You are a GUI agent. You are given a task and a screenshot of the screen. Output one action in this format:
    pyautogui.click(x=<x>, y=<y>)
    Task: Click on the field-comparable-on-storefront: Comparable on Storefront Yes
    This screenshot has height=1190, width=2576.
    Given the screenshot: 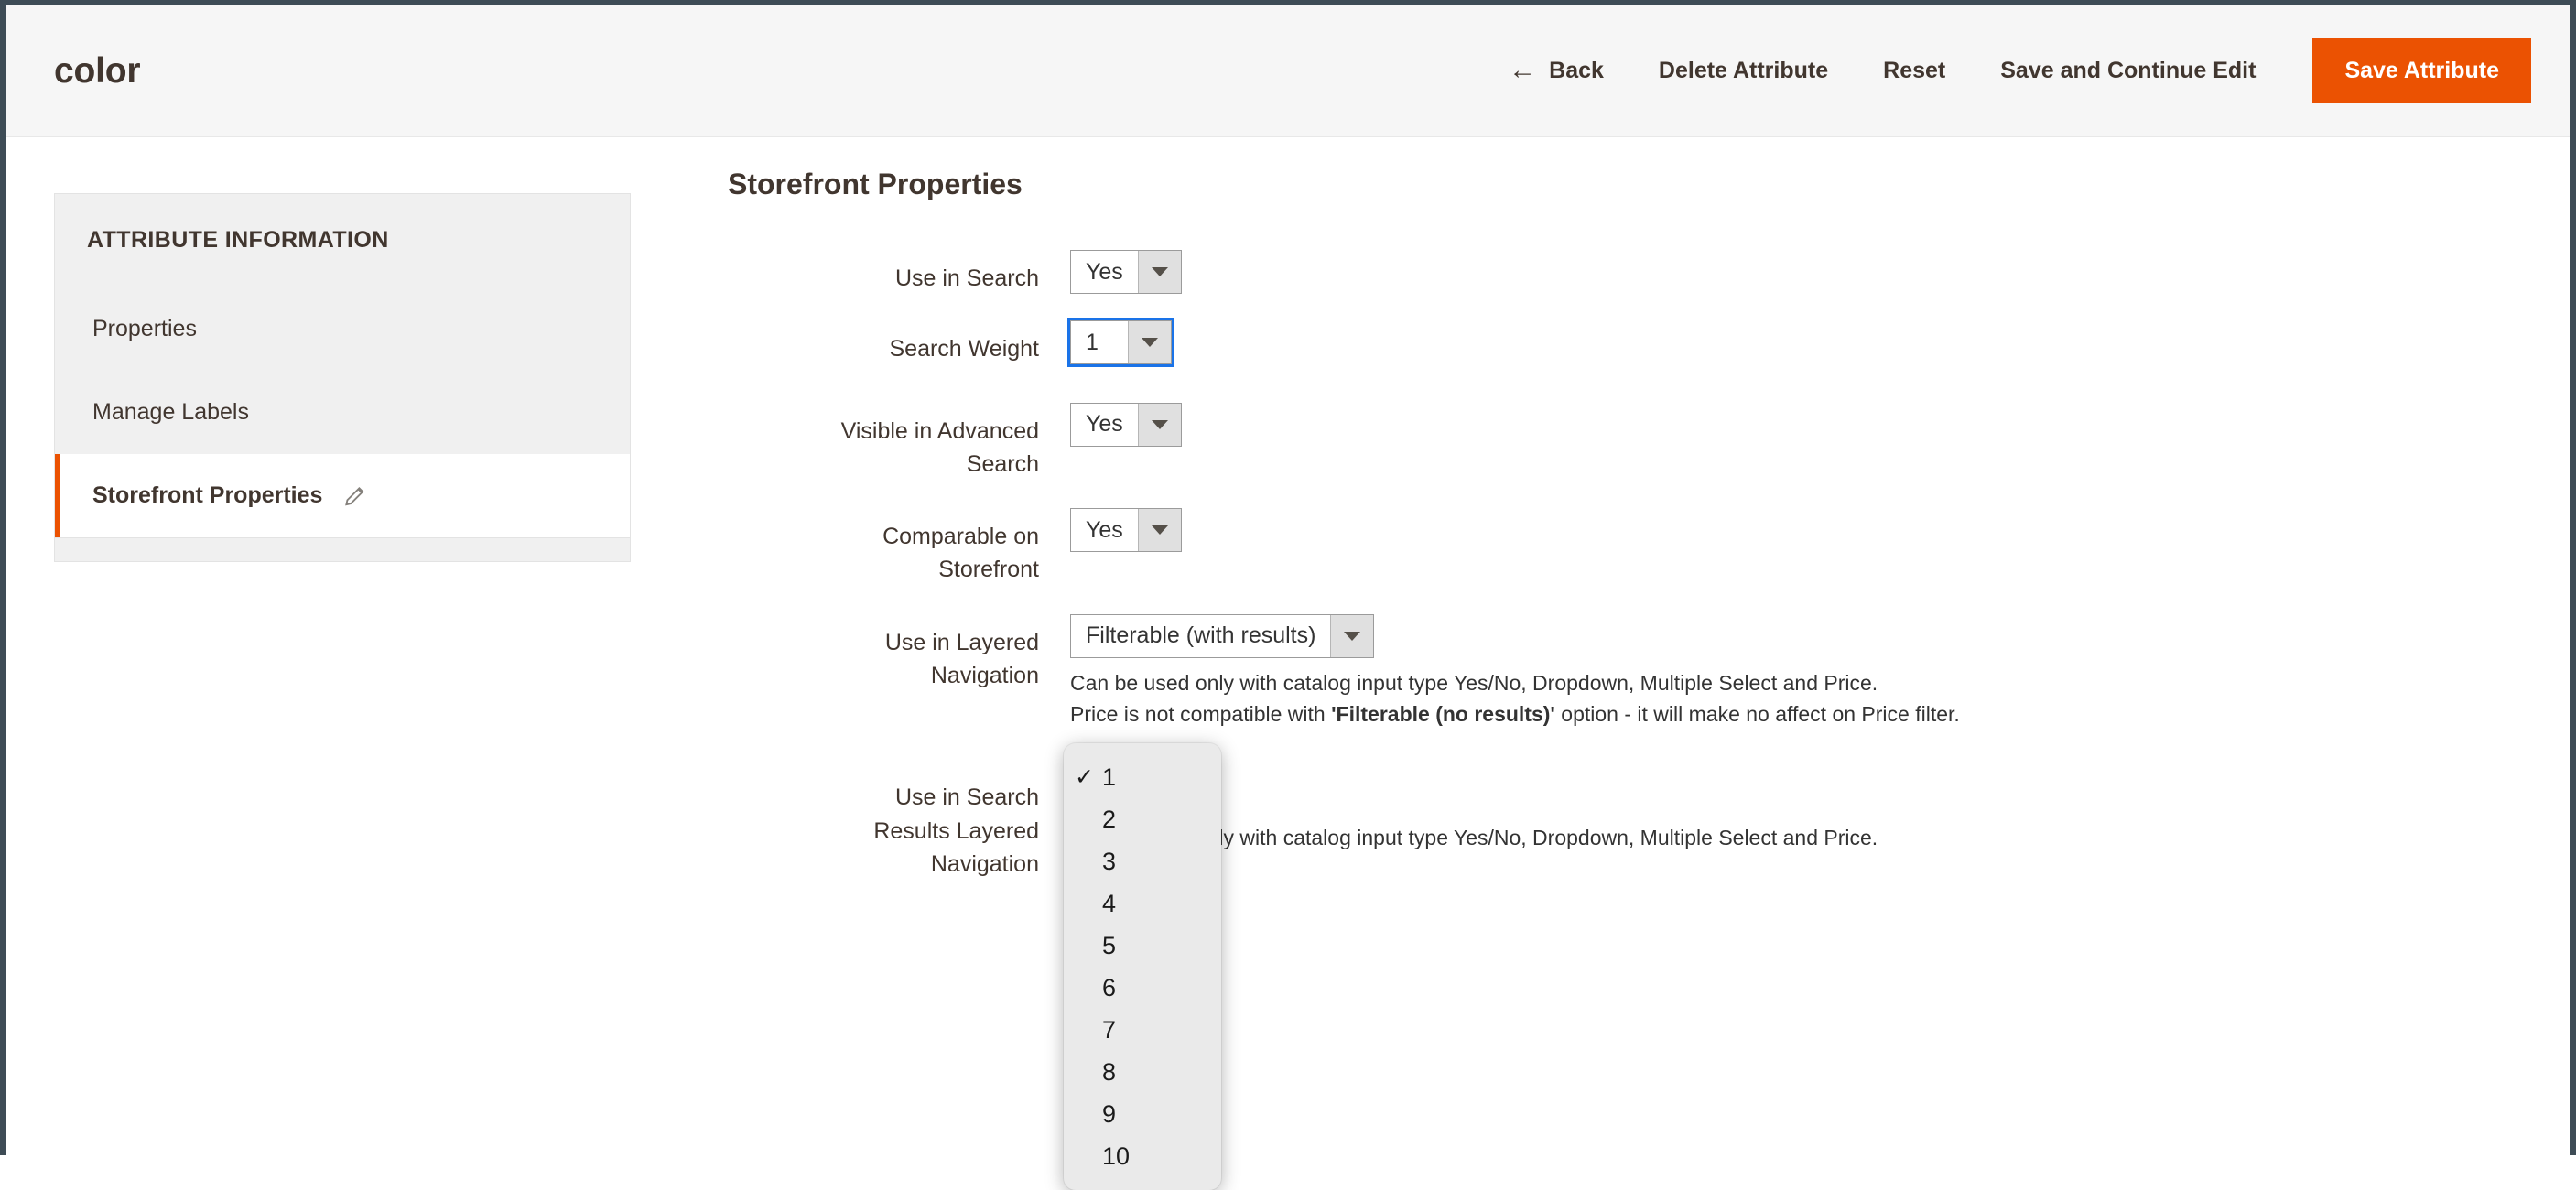 What is the action you would take?
    pyautogui.click(x=1631, y=547)
    